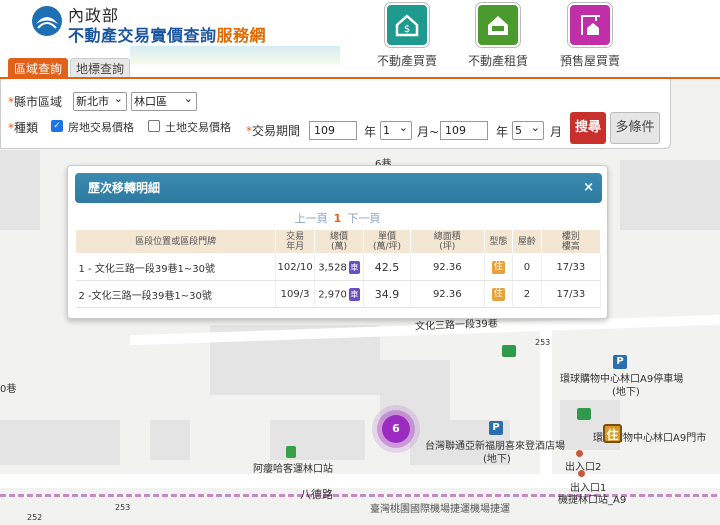 Image resolution: width=720 pixels, height=525 pixels. What do you see at coordinates (556, 132) in the screenshot?
I see `month-unit-label: 月` at bounding box center [556, 132].